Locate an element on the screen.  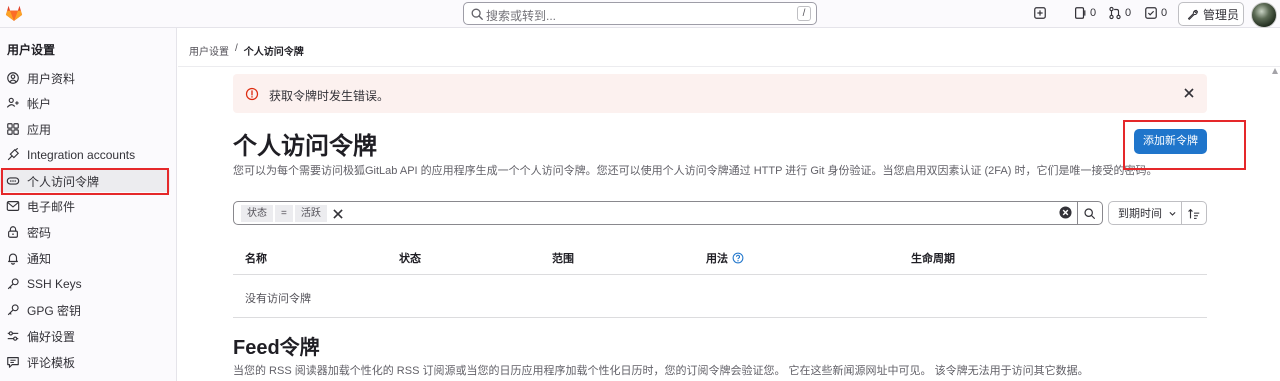
todo-check-icon is located at coordinates (1151, 13).